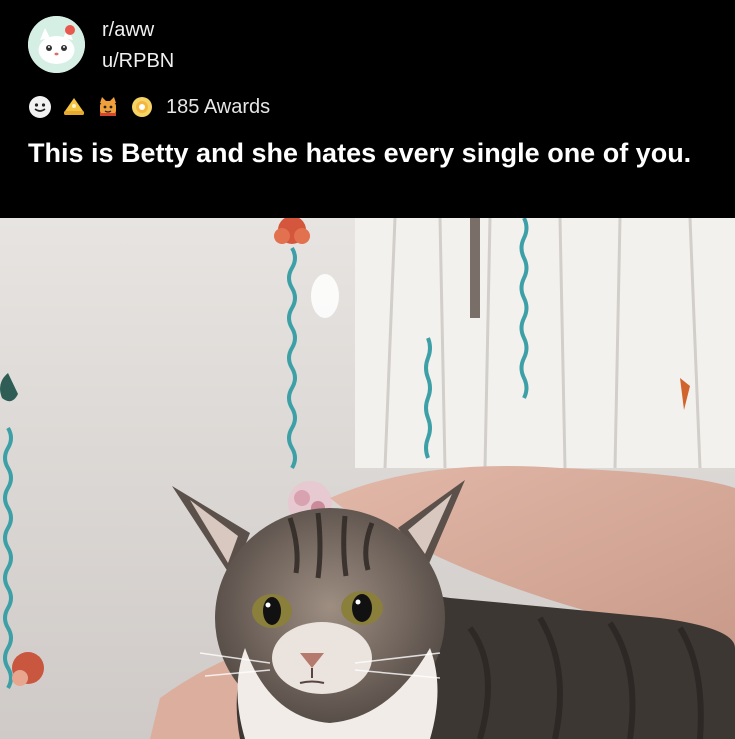 The width and height of the screenshot is (735, 739). Describe the element at coordinates (74, 107) in the screenshot. I see `gold-hat-award-icon` at that location.